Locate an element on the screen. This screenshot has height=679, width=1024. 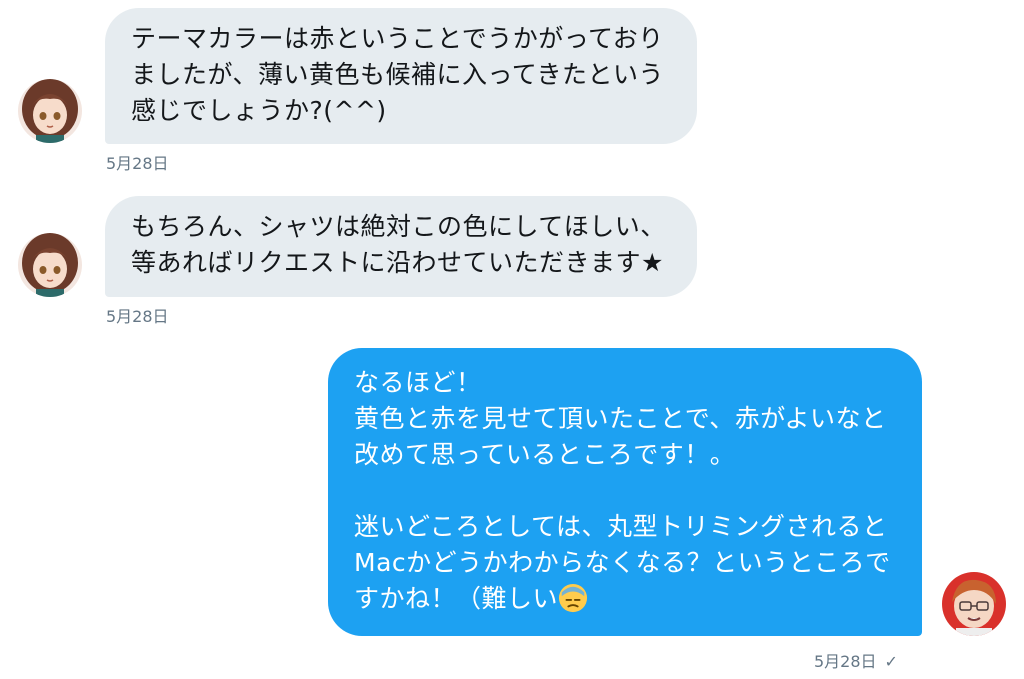
message-text-line: 黄色と赤を見せて頂いたことで、赤がよいなと is located at coordinates (620, 418).